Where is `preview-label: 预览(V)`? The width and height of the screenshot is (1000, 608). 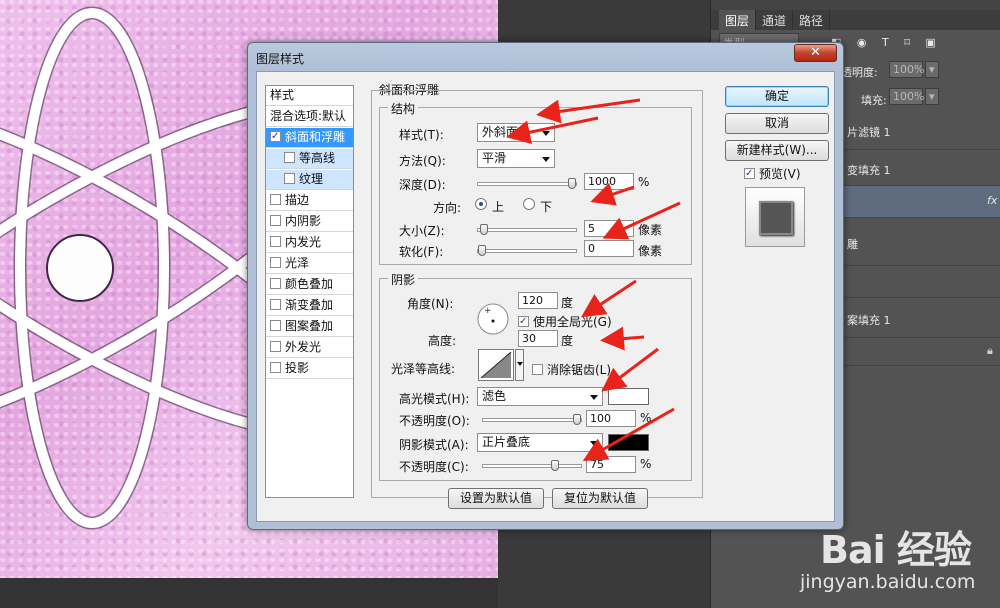
preview-label: 预览(V) is located at coordinates (780, 174).